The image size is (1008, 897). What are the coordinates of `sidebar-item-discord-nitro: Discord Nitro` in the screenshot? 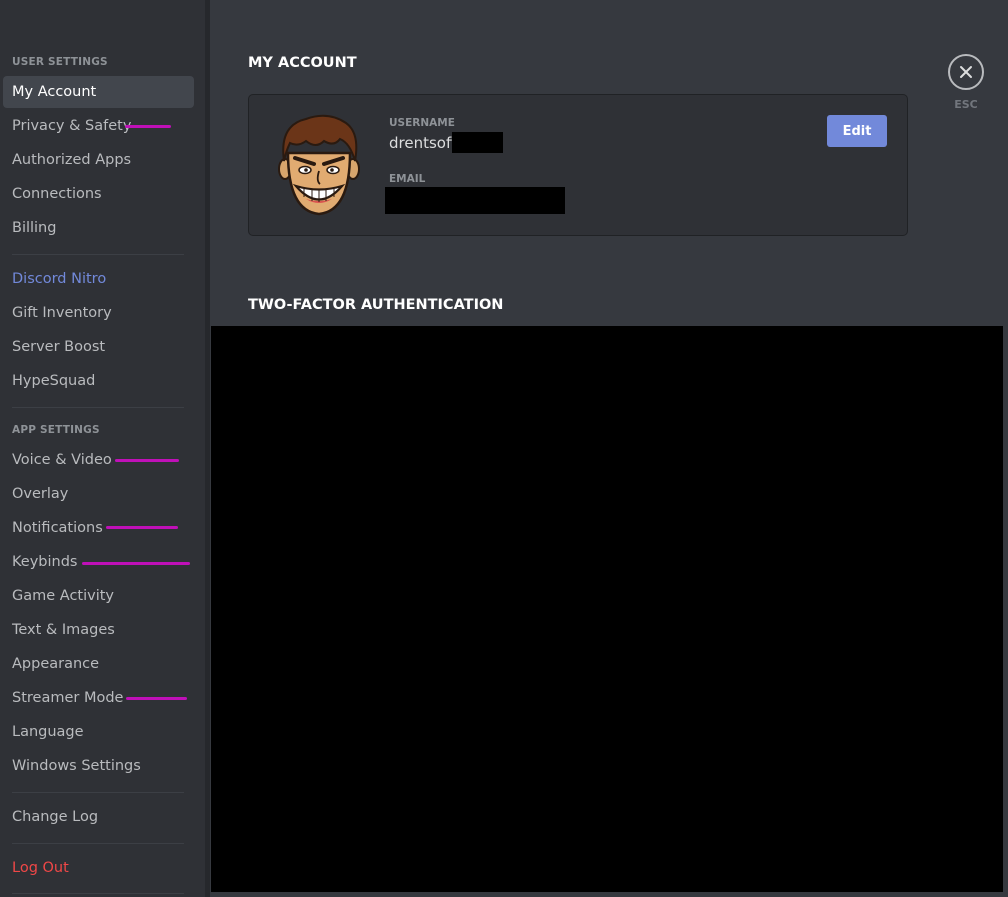 It's located at (98, 279).